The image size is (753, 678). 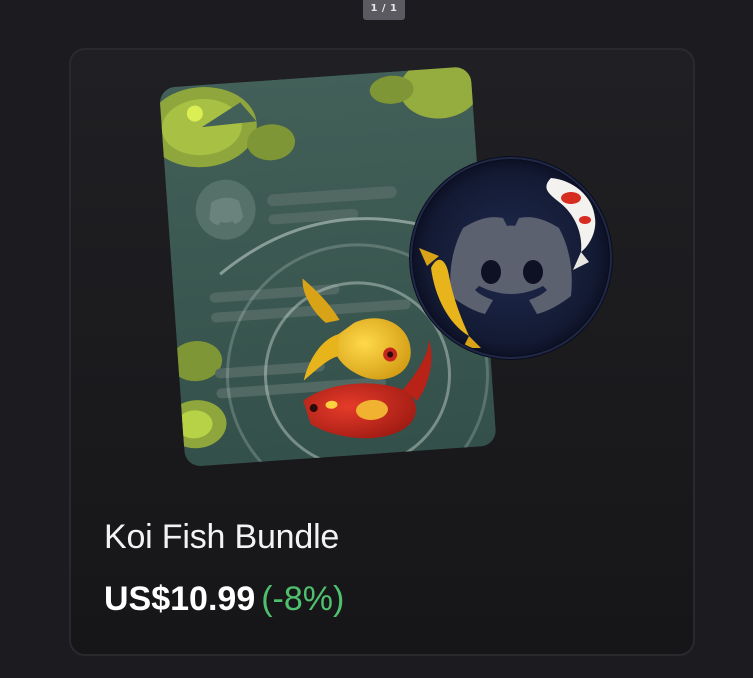 What do you see at coordinates (511, 258) in the screenshot?
I see `avatar-decoration` at bounding box center [511, 258].